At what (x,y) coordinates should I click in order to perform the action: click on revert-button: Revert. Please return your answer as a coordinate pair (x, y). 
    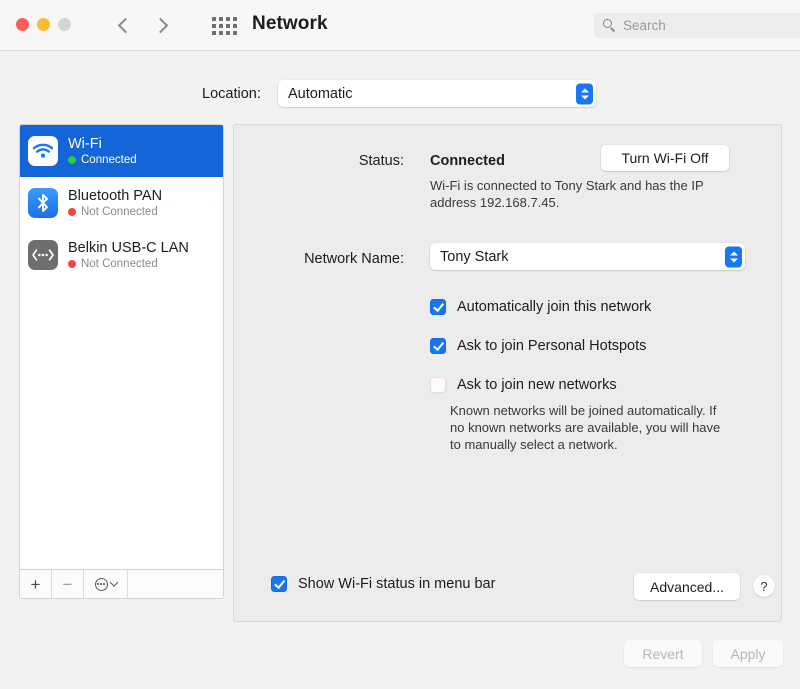
    Looking at the image, I should click on (663, 653).